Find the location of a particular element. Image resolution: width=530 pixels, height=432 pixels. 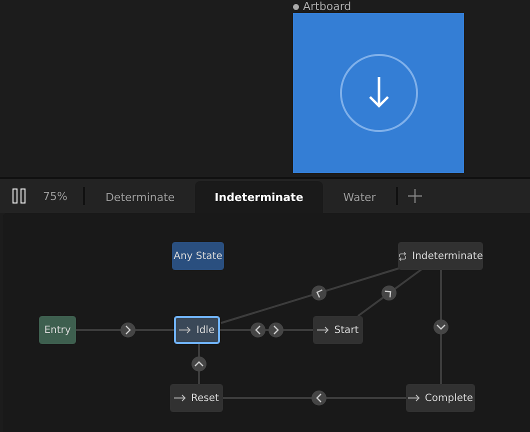

state-node: Entry is located at coordinates (57, 330).